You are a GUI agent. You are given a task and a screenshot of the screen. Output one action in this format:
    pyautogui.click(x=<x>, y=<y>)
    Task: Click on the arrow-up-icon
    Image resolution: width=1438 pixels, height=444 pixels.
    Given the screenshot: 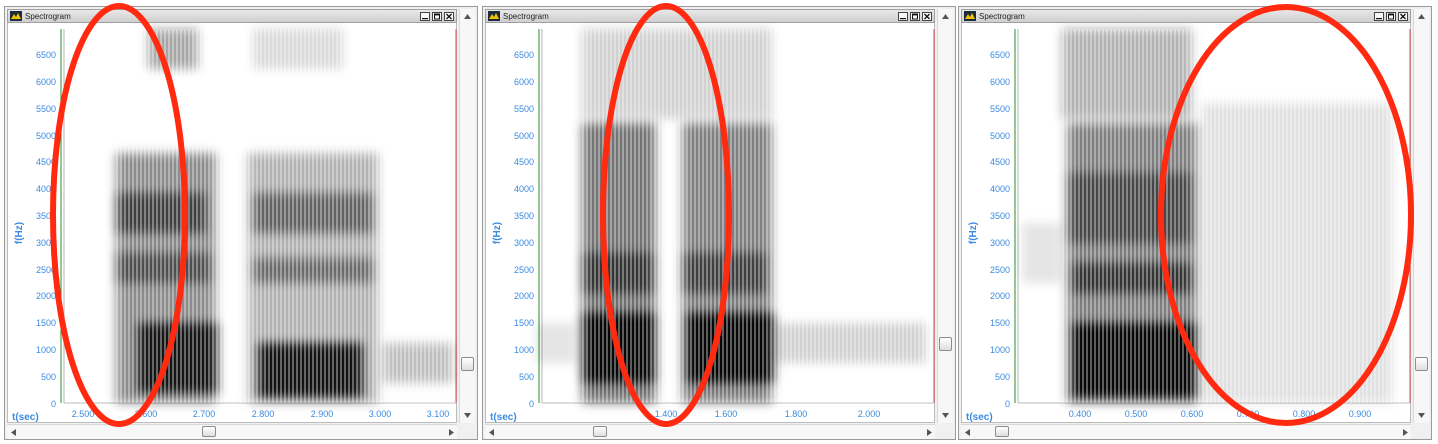 What is the action you would take?
    pyautogui.click(x=1421, y=16)
    